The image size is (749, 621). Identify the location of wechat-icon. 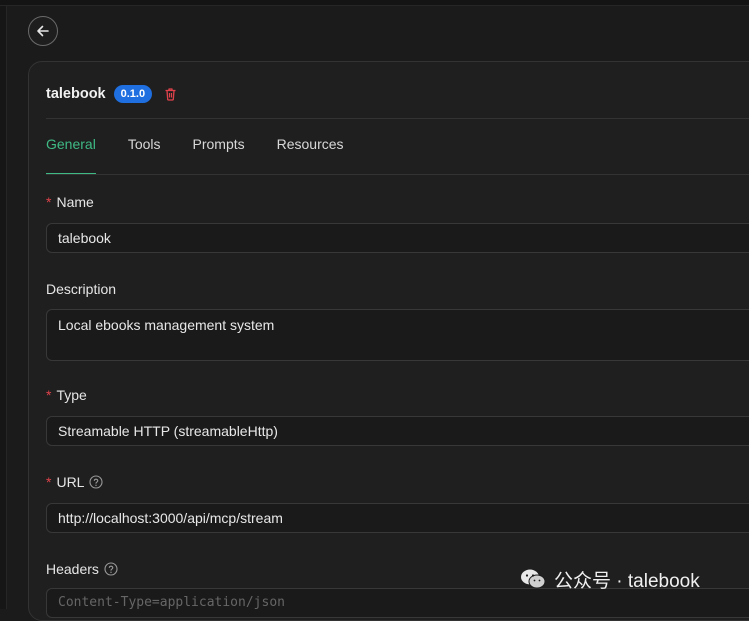
(533, 579).